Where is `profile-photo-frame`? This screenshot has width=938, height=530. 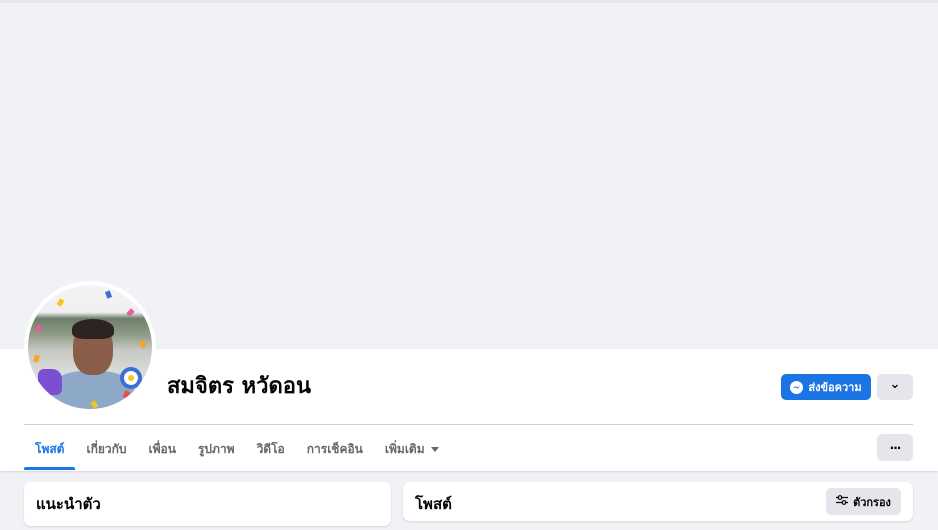 profile-photo-frame is located at coordinates (90, 347).